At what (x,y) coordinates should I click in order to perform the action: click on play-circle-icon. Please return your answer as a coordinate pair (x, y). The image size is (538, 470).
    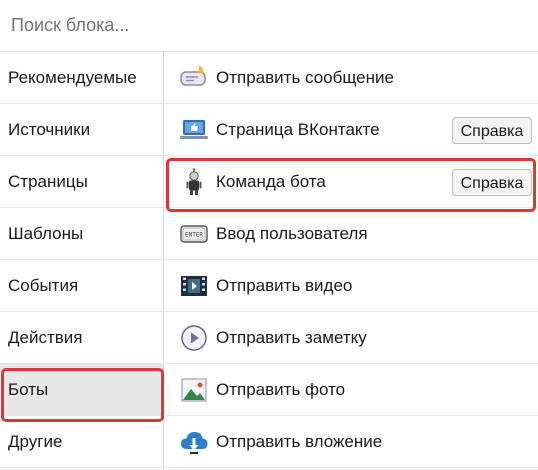
    Looking at the image, I should click on (194, 338).